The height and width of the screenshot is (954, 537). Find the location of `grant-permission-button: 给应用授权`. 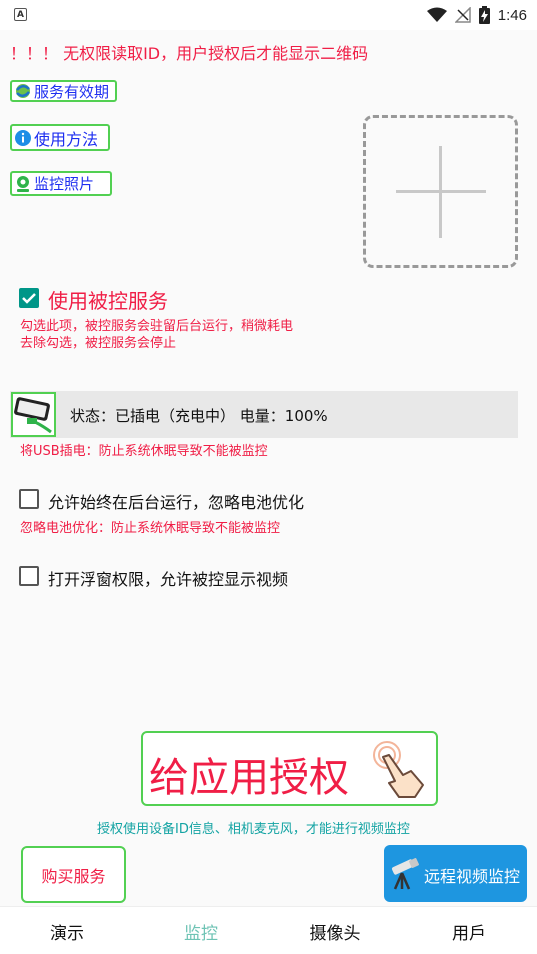

grant-permission-button: 给应用授权 is located at coordinates (289, 768).